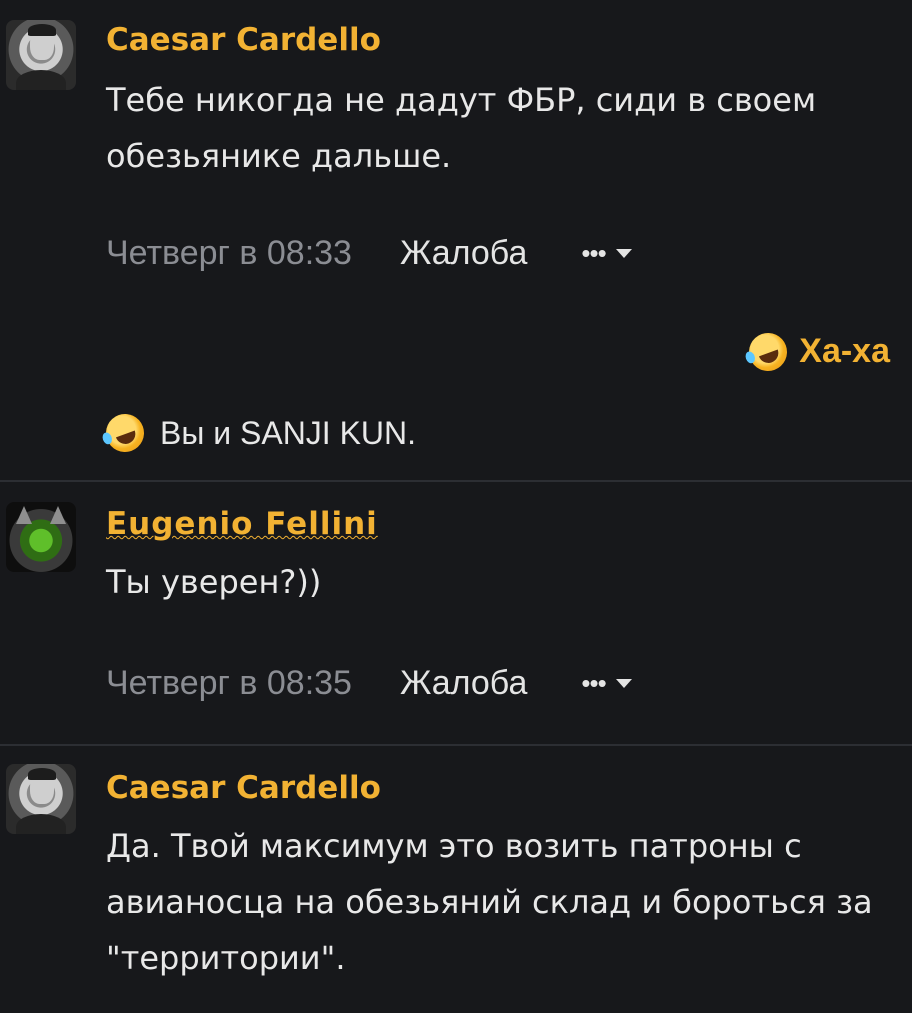 This screenshot has height=1013, width=912. I want to click on post-meta: Четверг в 08:35 Жалоба •••, so click(369, 683).